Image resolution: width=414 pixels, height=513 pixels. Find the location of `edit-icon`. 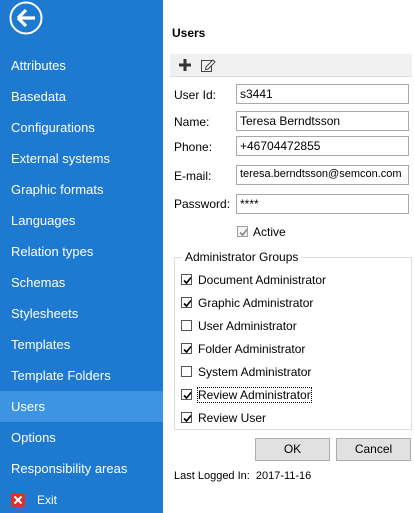

edit-icon is located at coordinates (208, 65).